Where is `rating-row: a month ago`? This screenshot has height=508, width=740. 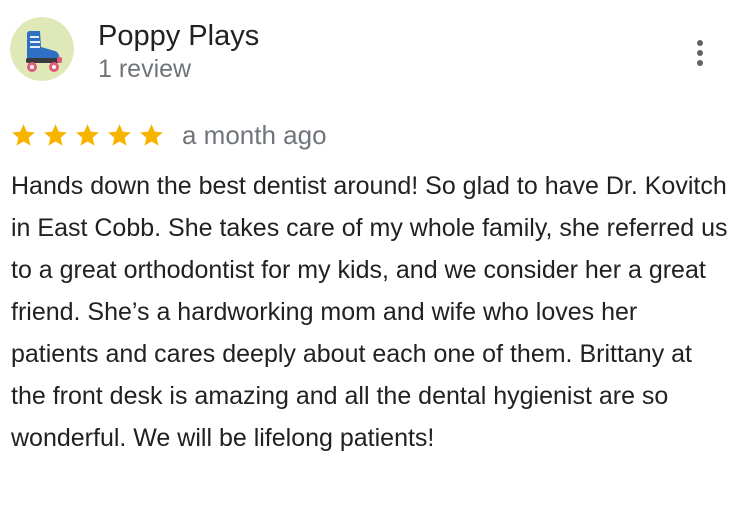 rating-row: a month ago is located at coordinates (168, 135).